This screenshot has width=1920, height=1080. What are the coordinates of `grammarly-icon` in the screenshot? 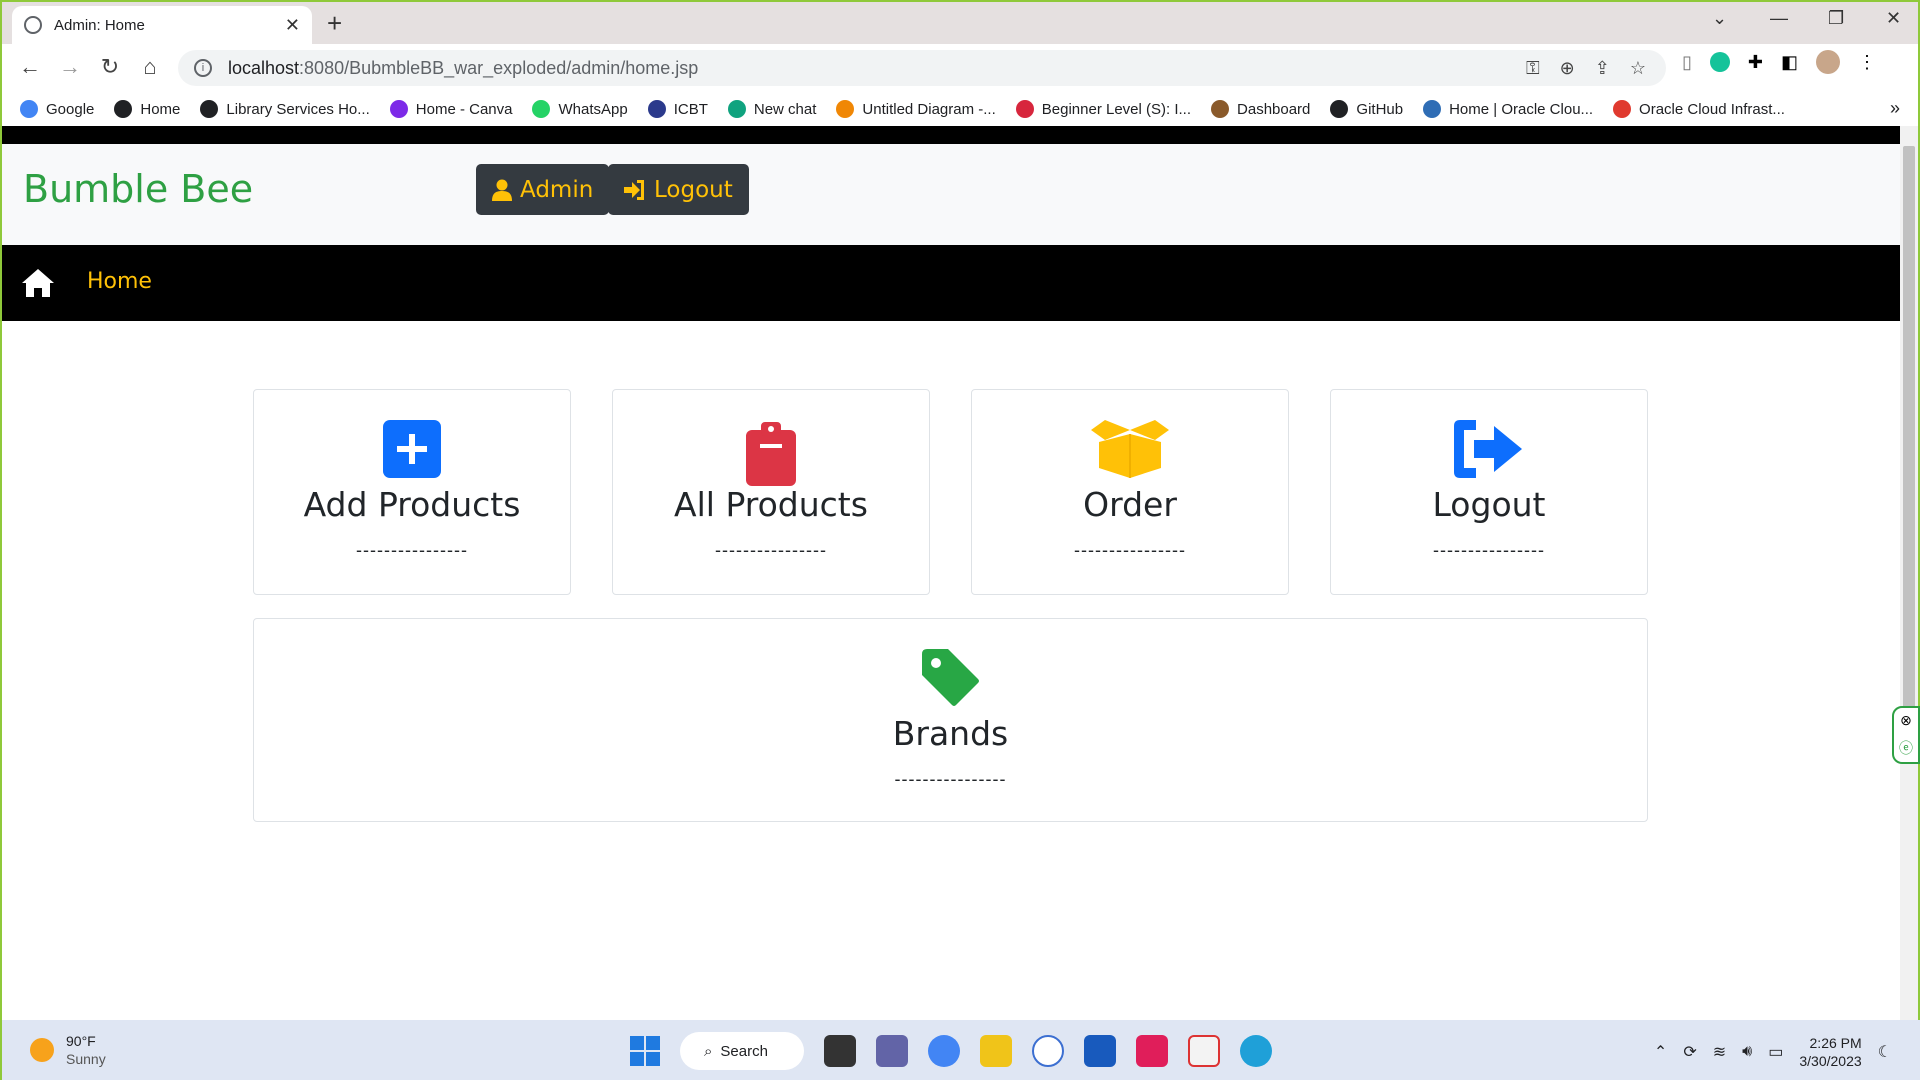 It's located at (1719, 62).